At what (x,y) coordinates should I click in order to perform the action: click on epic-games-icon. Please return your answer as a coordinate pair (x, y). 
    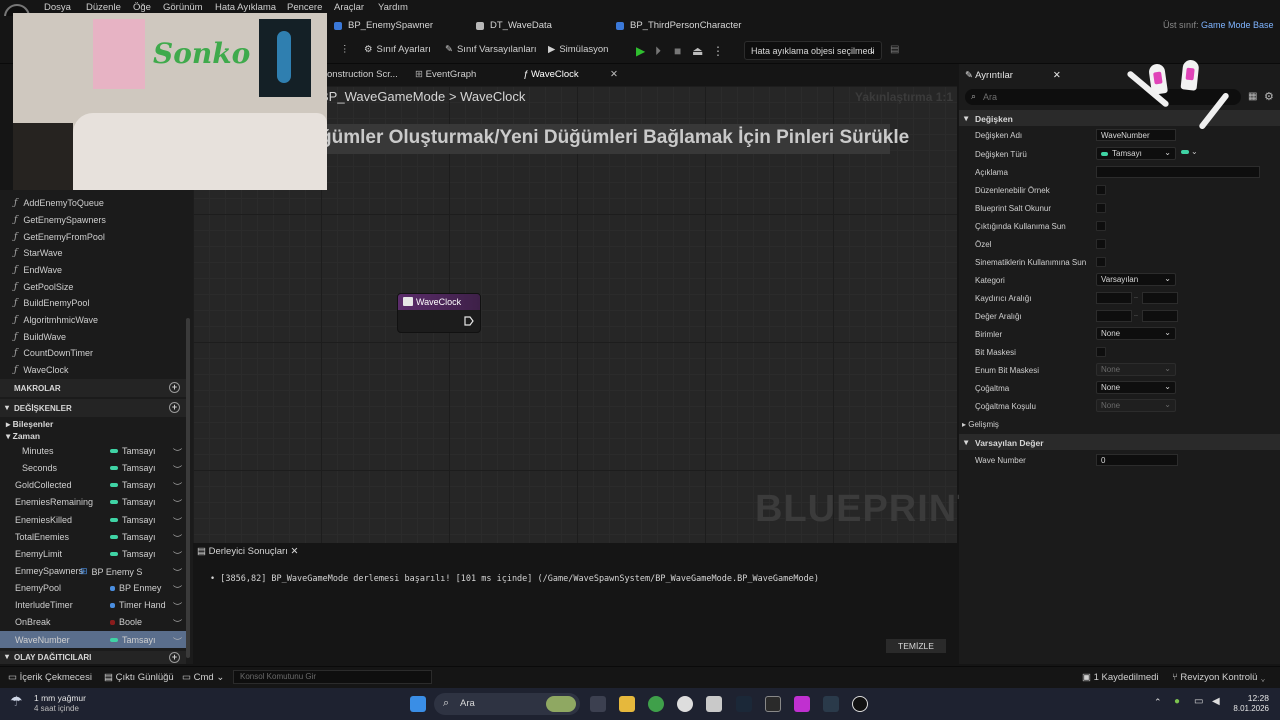
    Looking at the image, I should click on (773, 704).